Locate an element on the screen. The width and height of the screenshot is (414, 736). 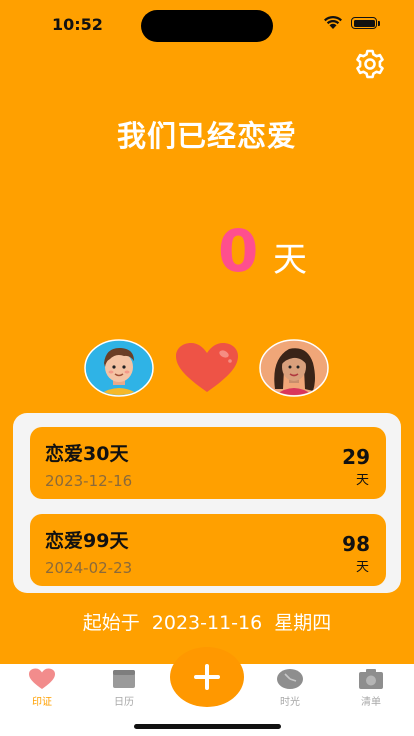
anniversary-date: 2024-02-23 is located at coordinates (89, 568).